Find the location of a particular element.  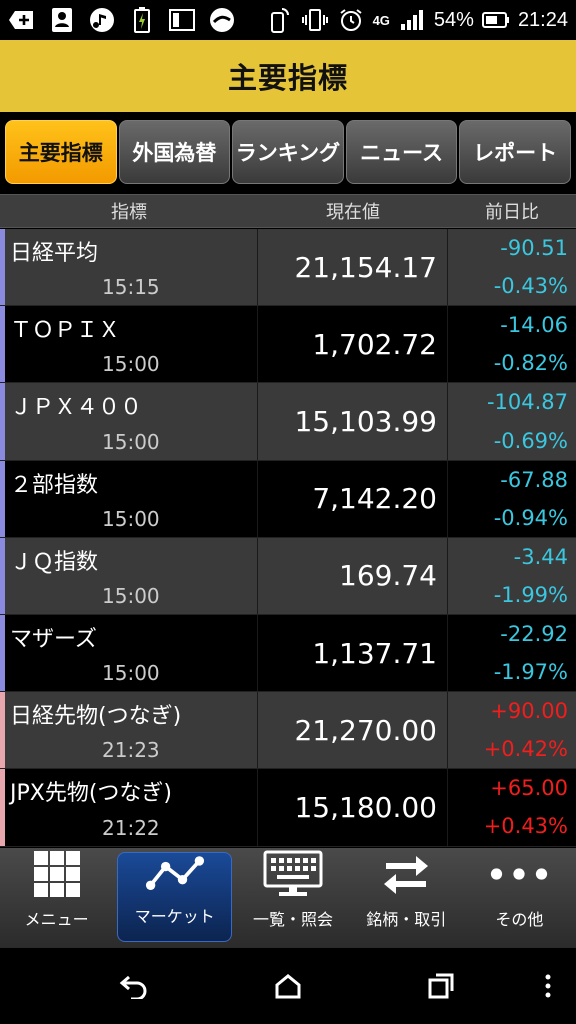

tab-ranking: ランキング is located at coordinates (288, 152).